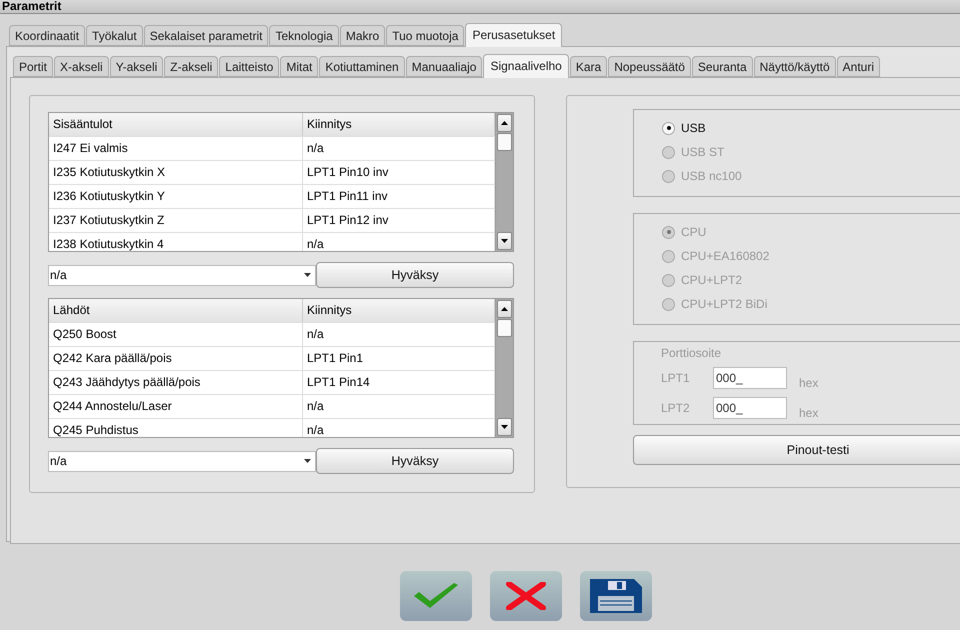  I want to click on table-cell: I235 Kotiutuskytkin X, so click(176, 172).